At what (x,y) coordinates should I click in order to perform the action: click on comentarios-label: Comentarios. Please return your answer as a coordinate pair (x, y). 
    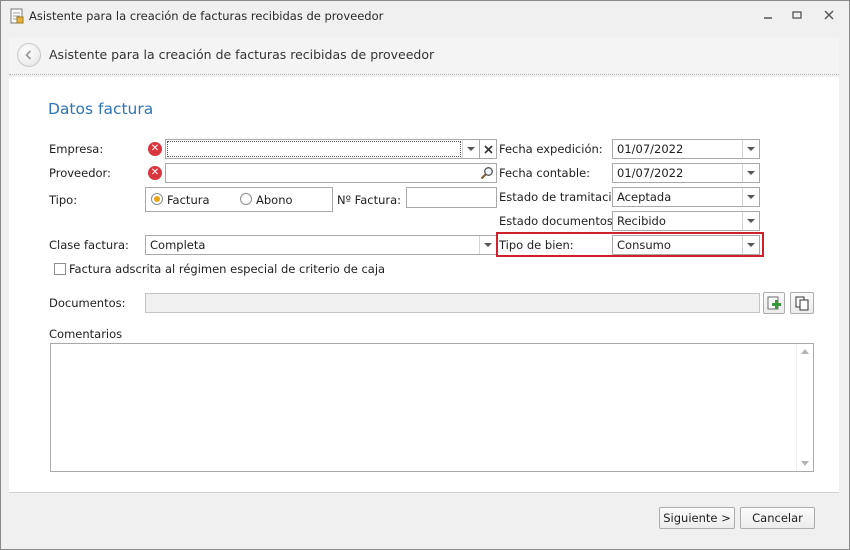
    Looking at the image, I should click on (86, 334).